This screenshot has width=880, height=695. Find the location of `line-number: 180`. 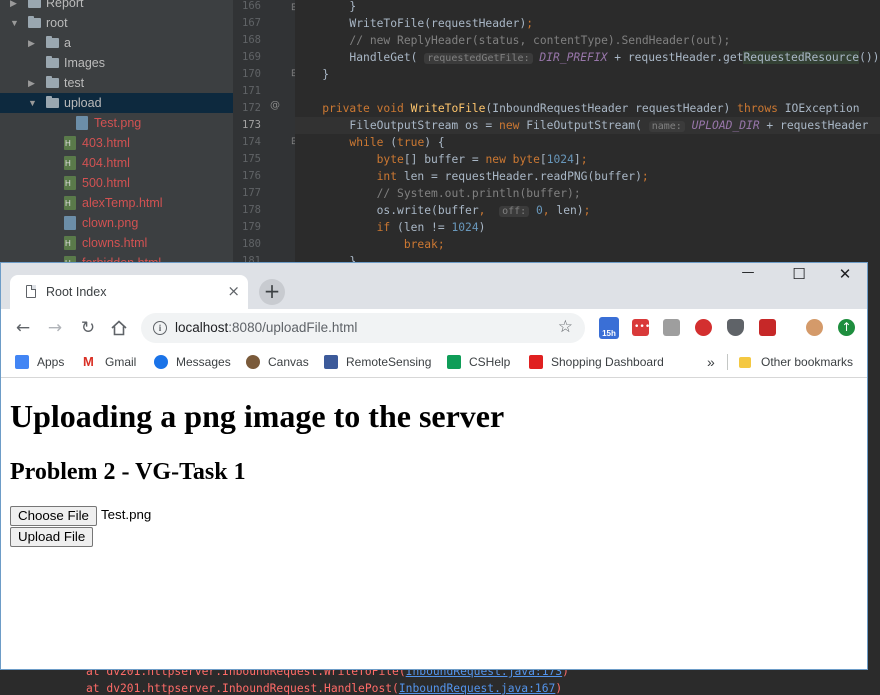

line-number: 180 is located at coordinates (251, 244).